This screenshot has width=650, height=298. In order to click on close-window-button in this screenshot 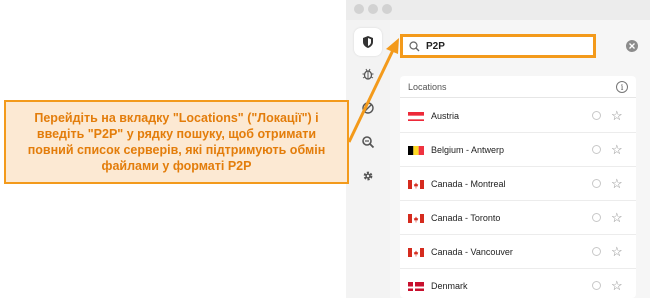, I will do `click(359, 9)`.